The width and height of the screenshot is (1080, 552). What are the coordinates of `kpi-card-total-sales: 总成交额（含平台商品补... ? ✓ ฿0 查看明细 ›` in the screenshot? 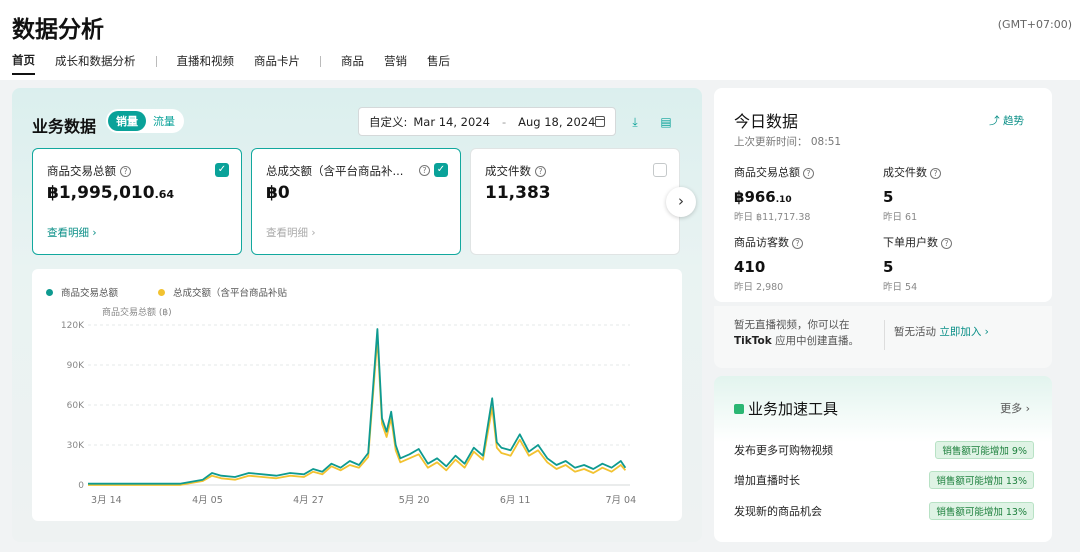 It's located at (356, 201).